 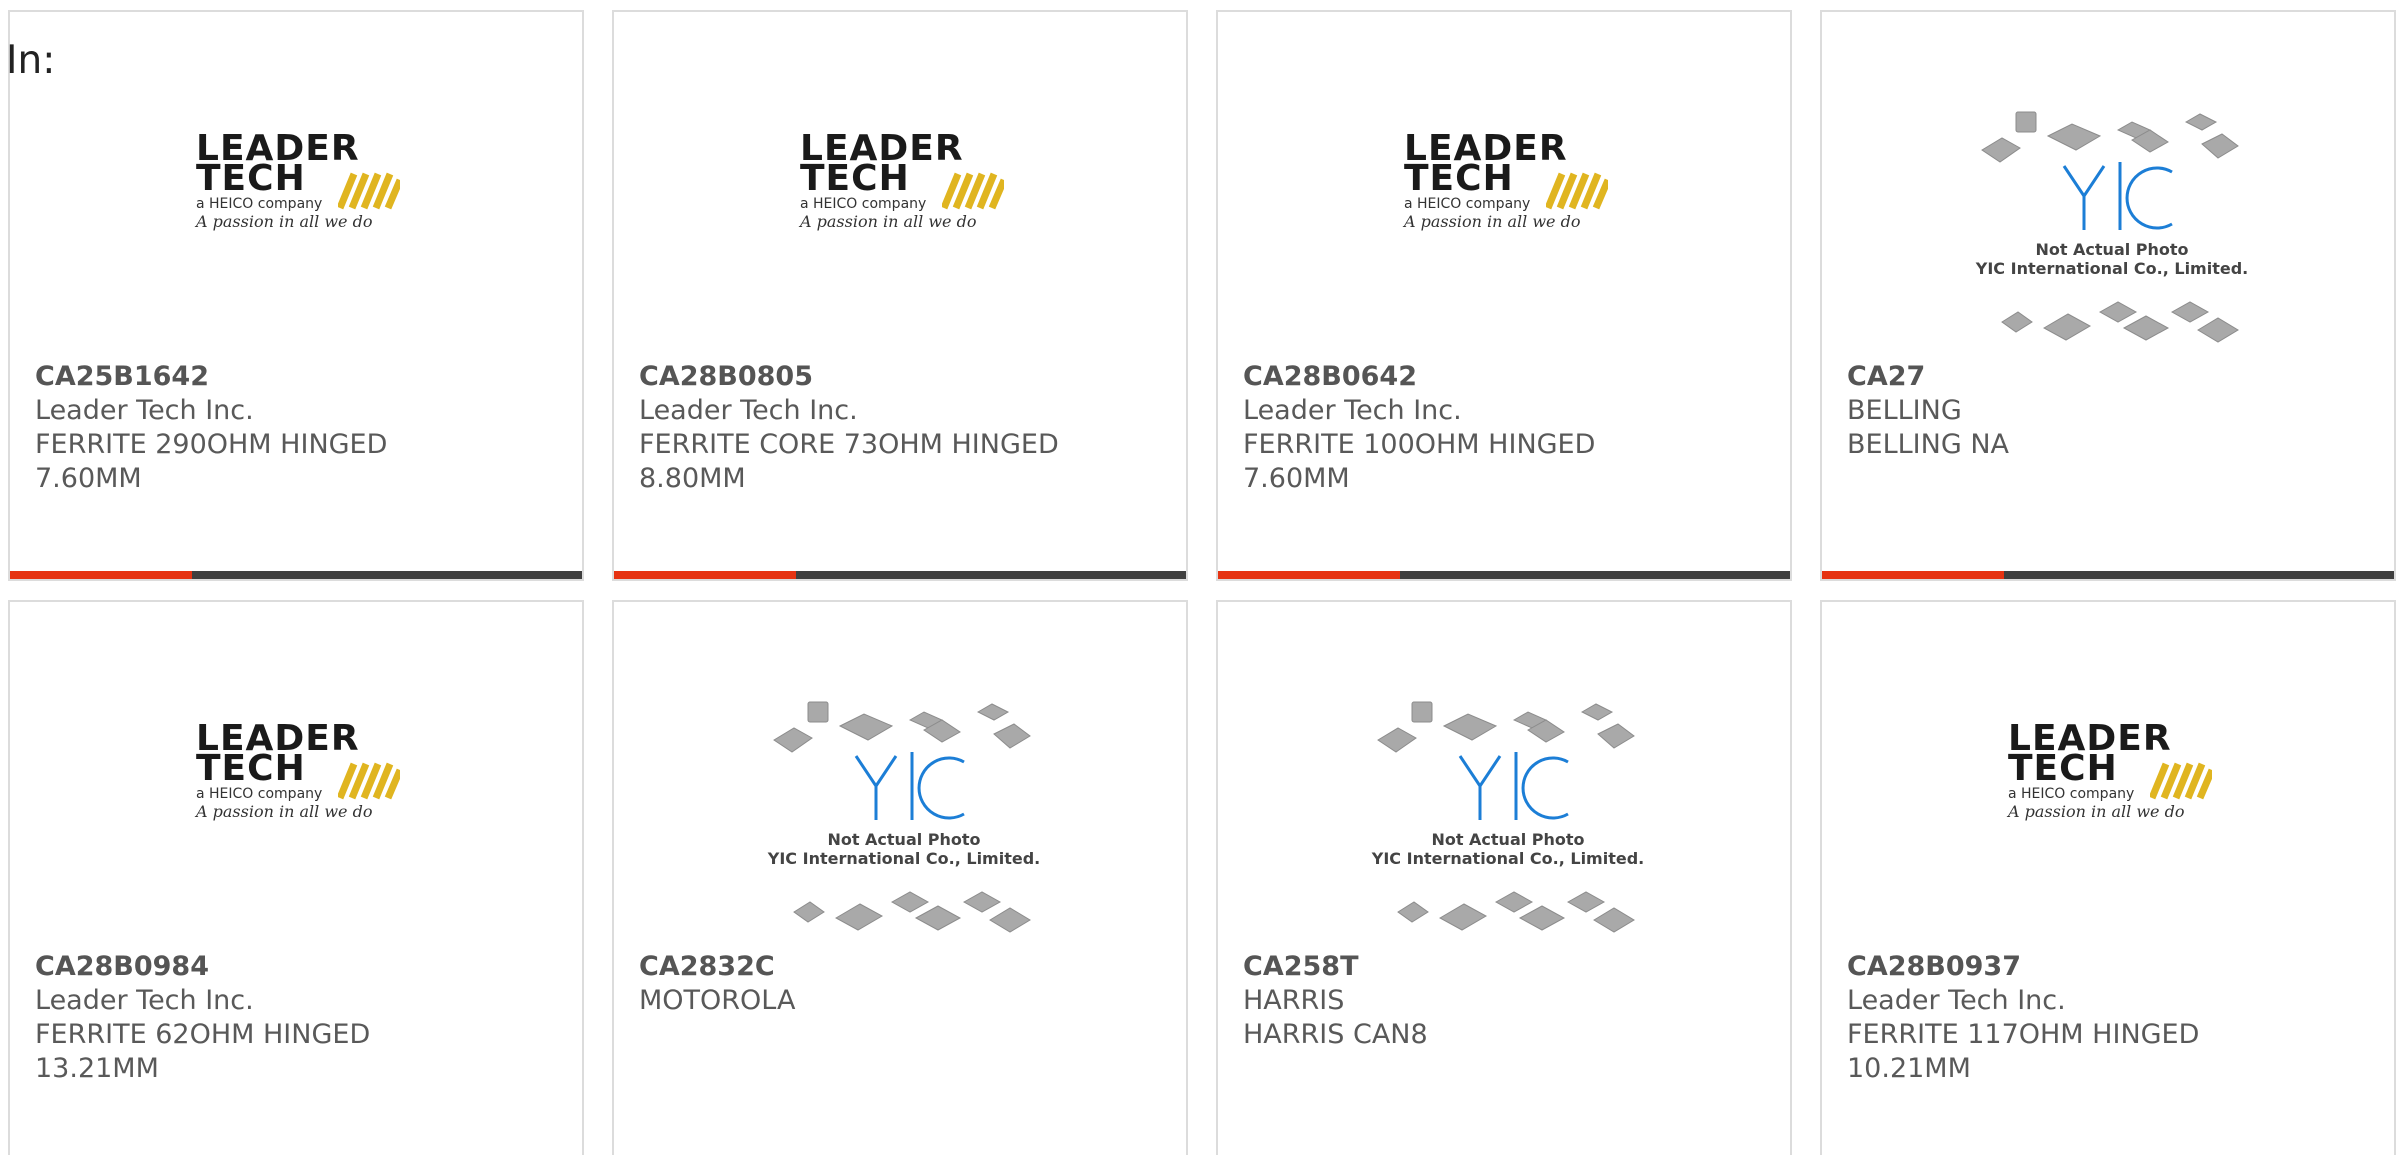 I want to click on in-label: In:, so click(x=31, y=60).